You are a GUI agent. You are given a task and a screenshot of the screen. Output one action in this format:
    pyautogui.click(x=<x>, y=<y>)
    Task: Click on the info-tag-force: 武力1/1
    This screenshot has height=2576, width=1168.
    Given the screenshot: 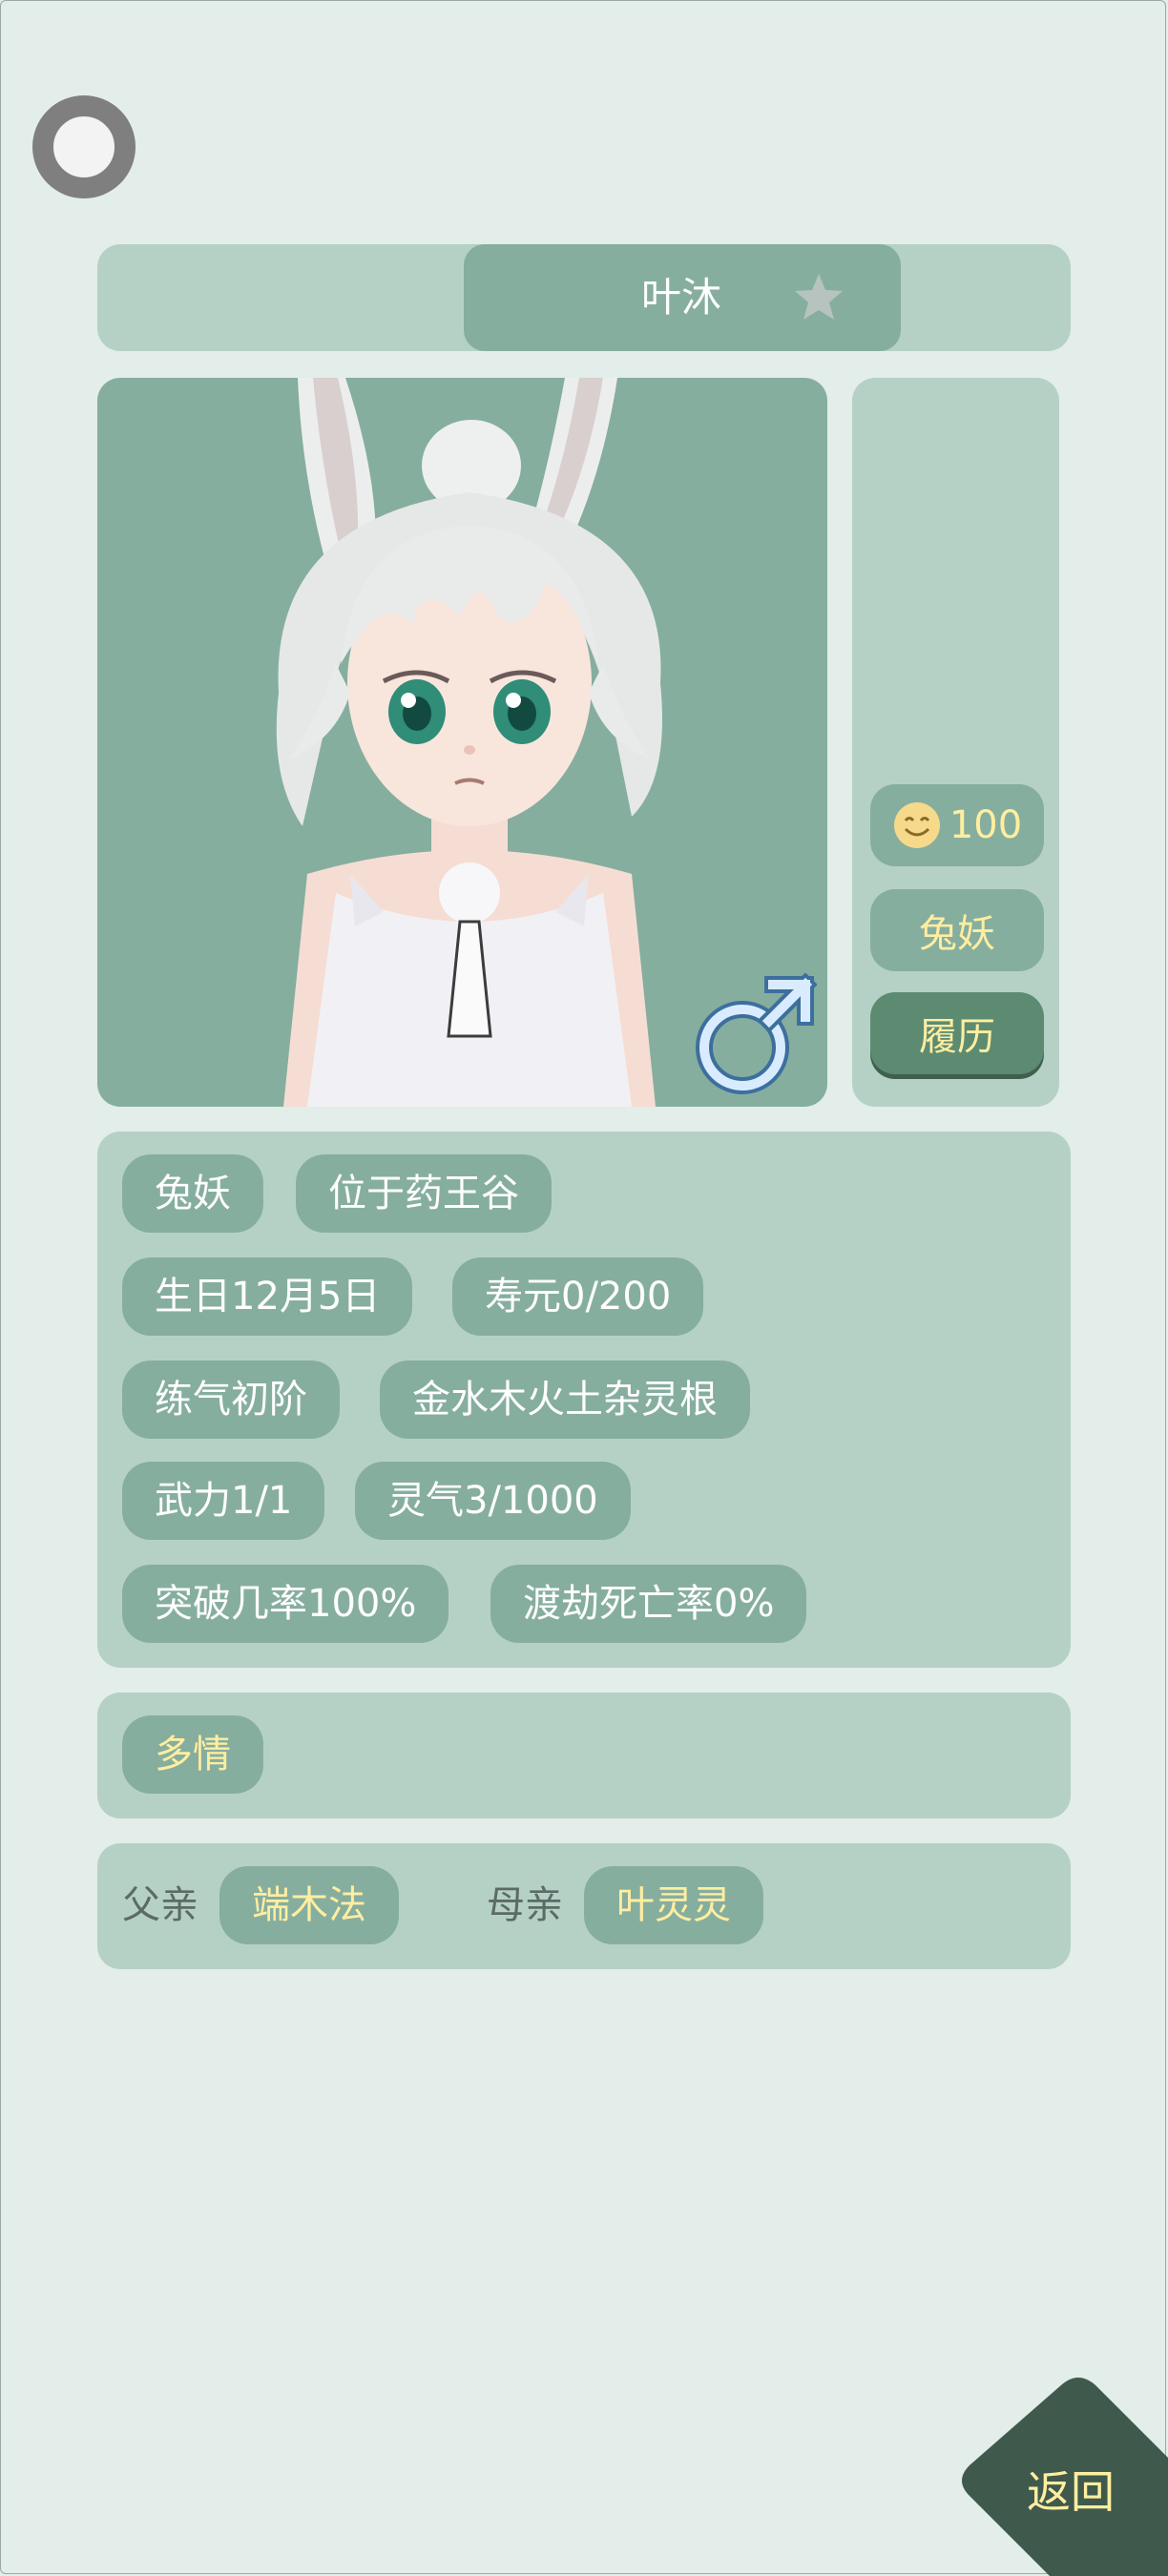 What is the action you would take?
    pyautogui.click(x=223, y=1501)
    